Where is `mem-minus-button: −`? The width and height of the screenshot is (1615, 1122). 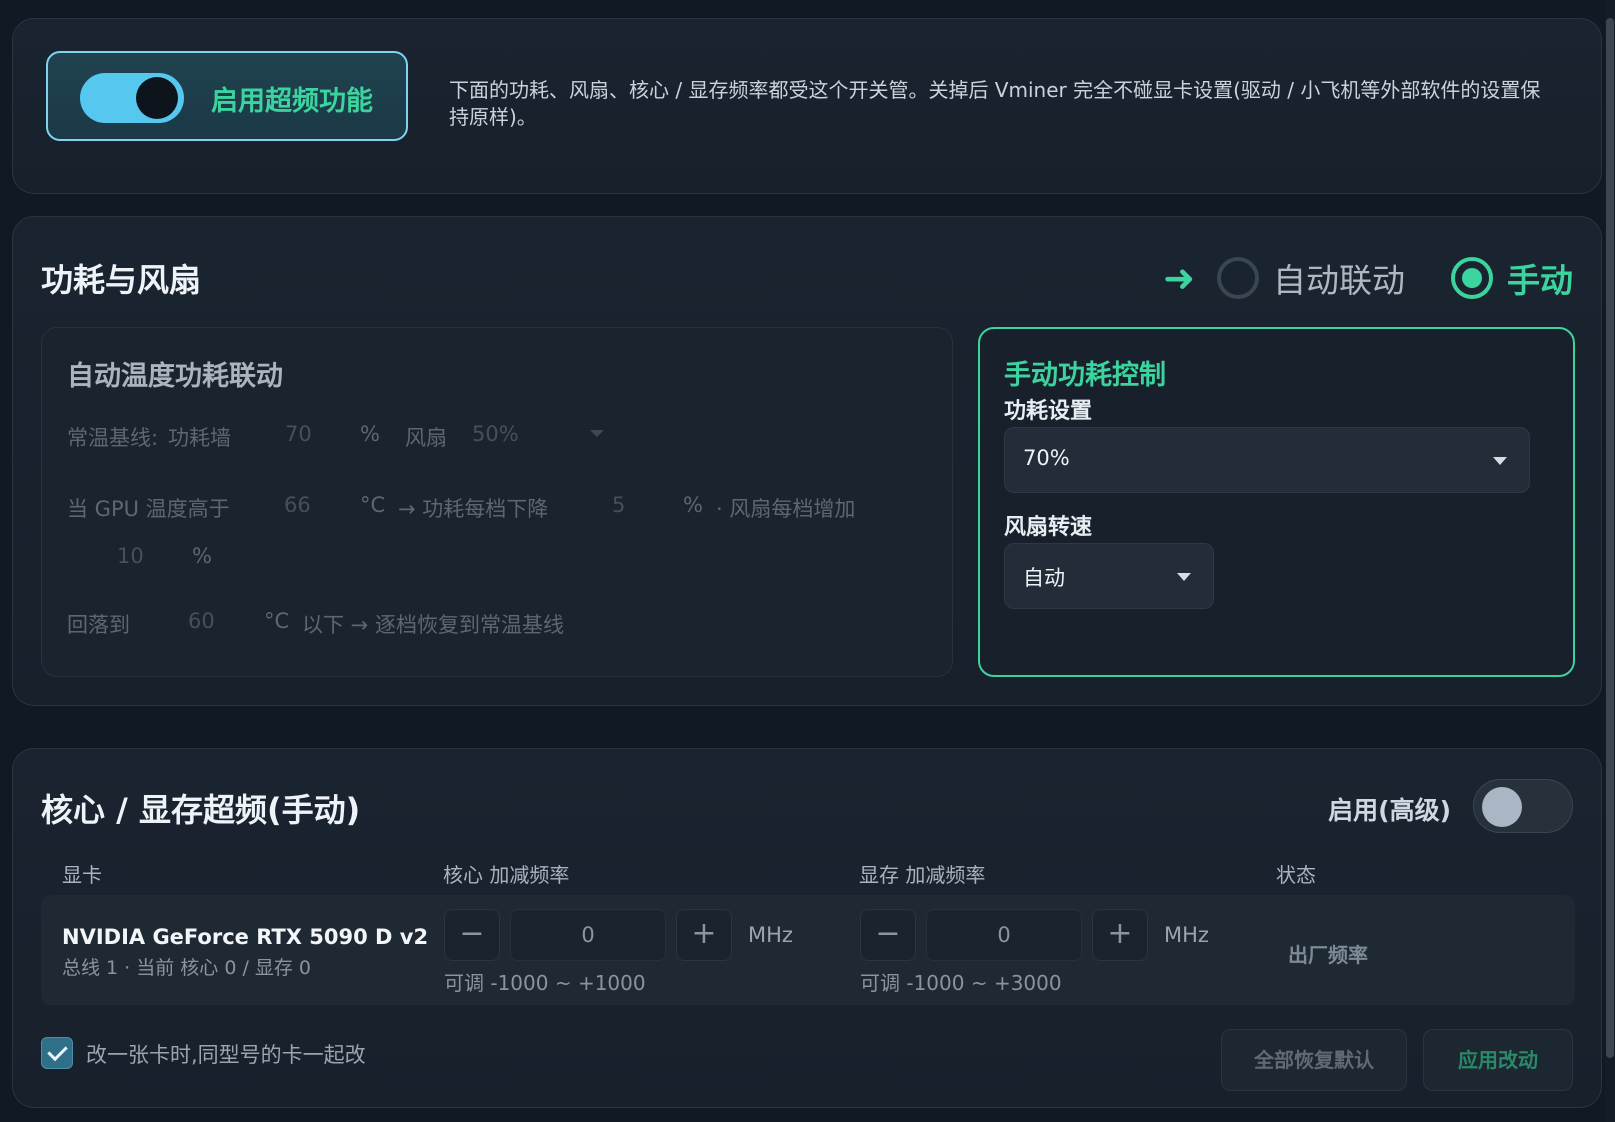
mem-minus-button: − is located at coordinates (888, 935).